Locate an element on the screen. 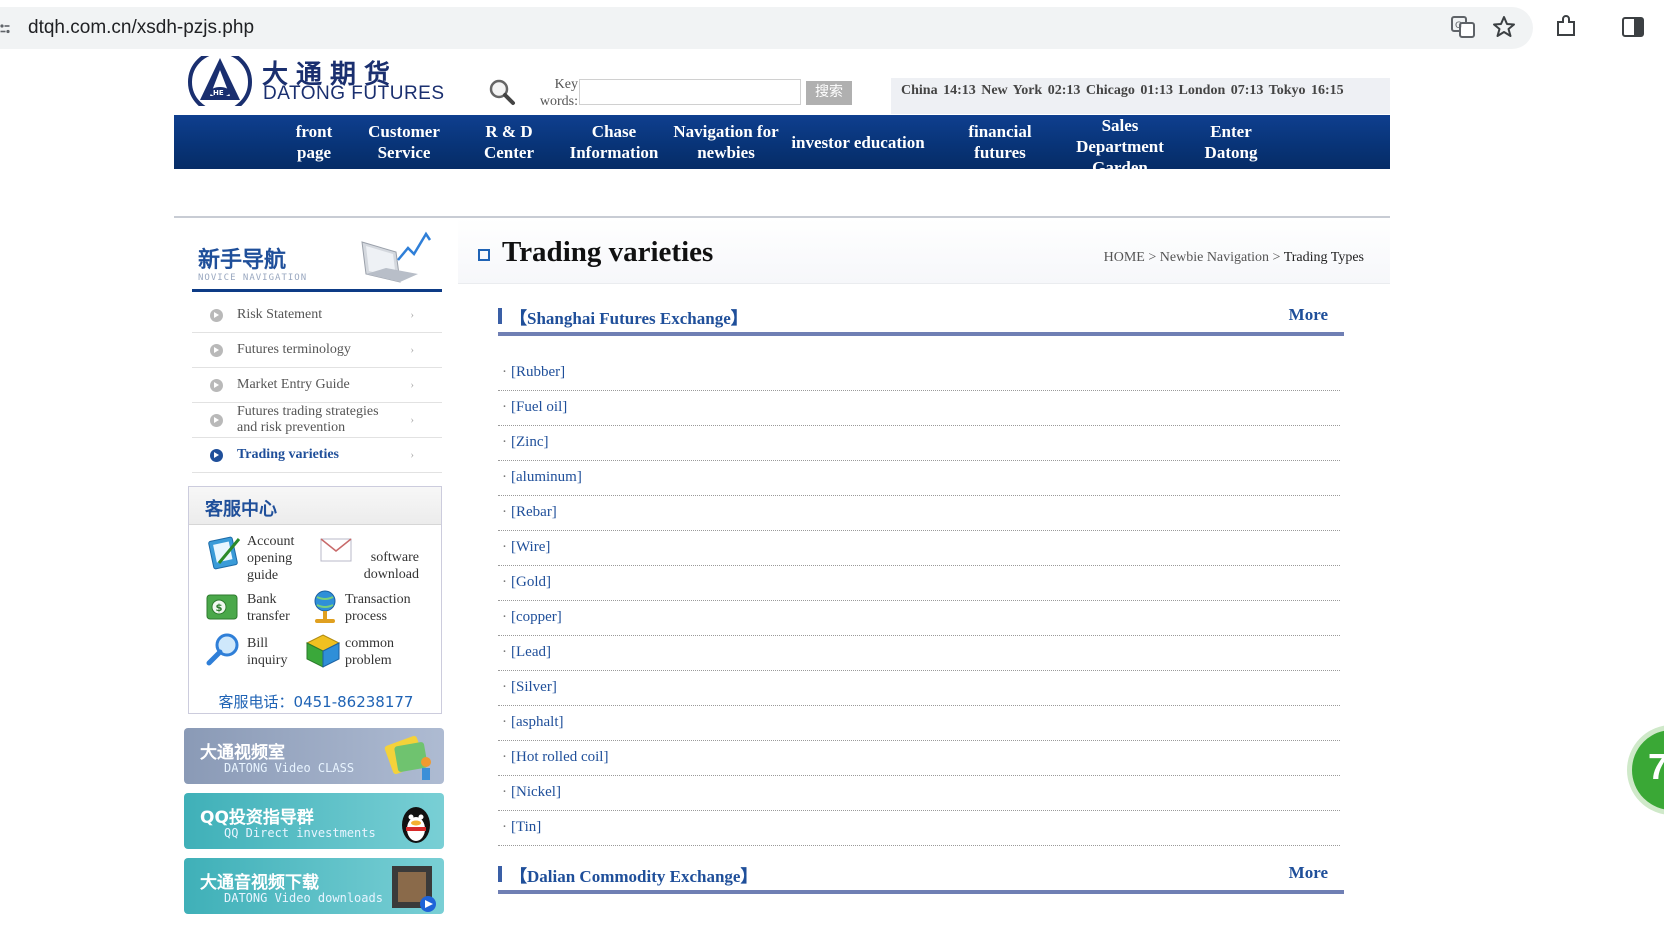 This screenshot has height=925, width=1664. nav-front-page: front page is located at coordinates (314, 142).